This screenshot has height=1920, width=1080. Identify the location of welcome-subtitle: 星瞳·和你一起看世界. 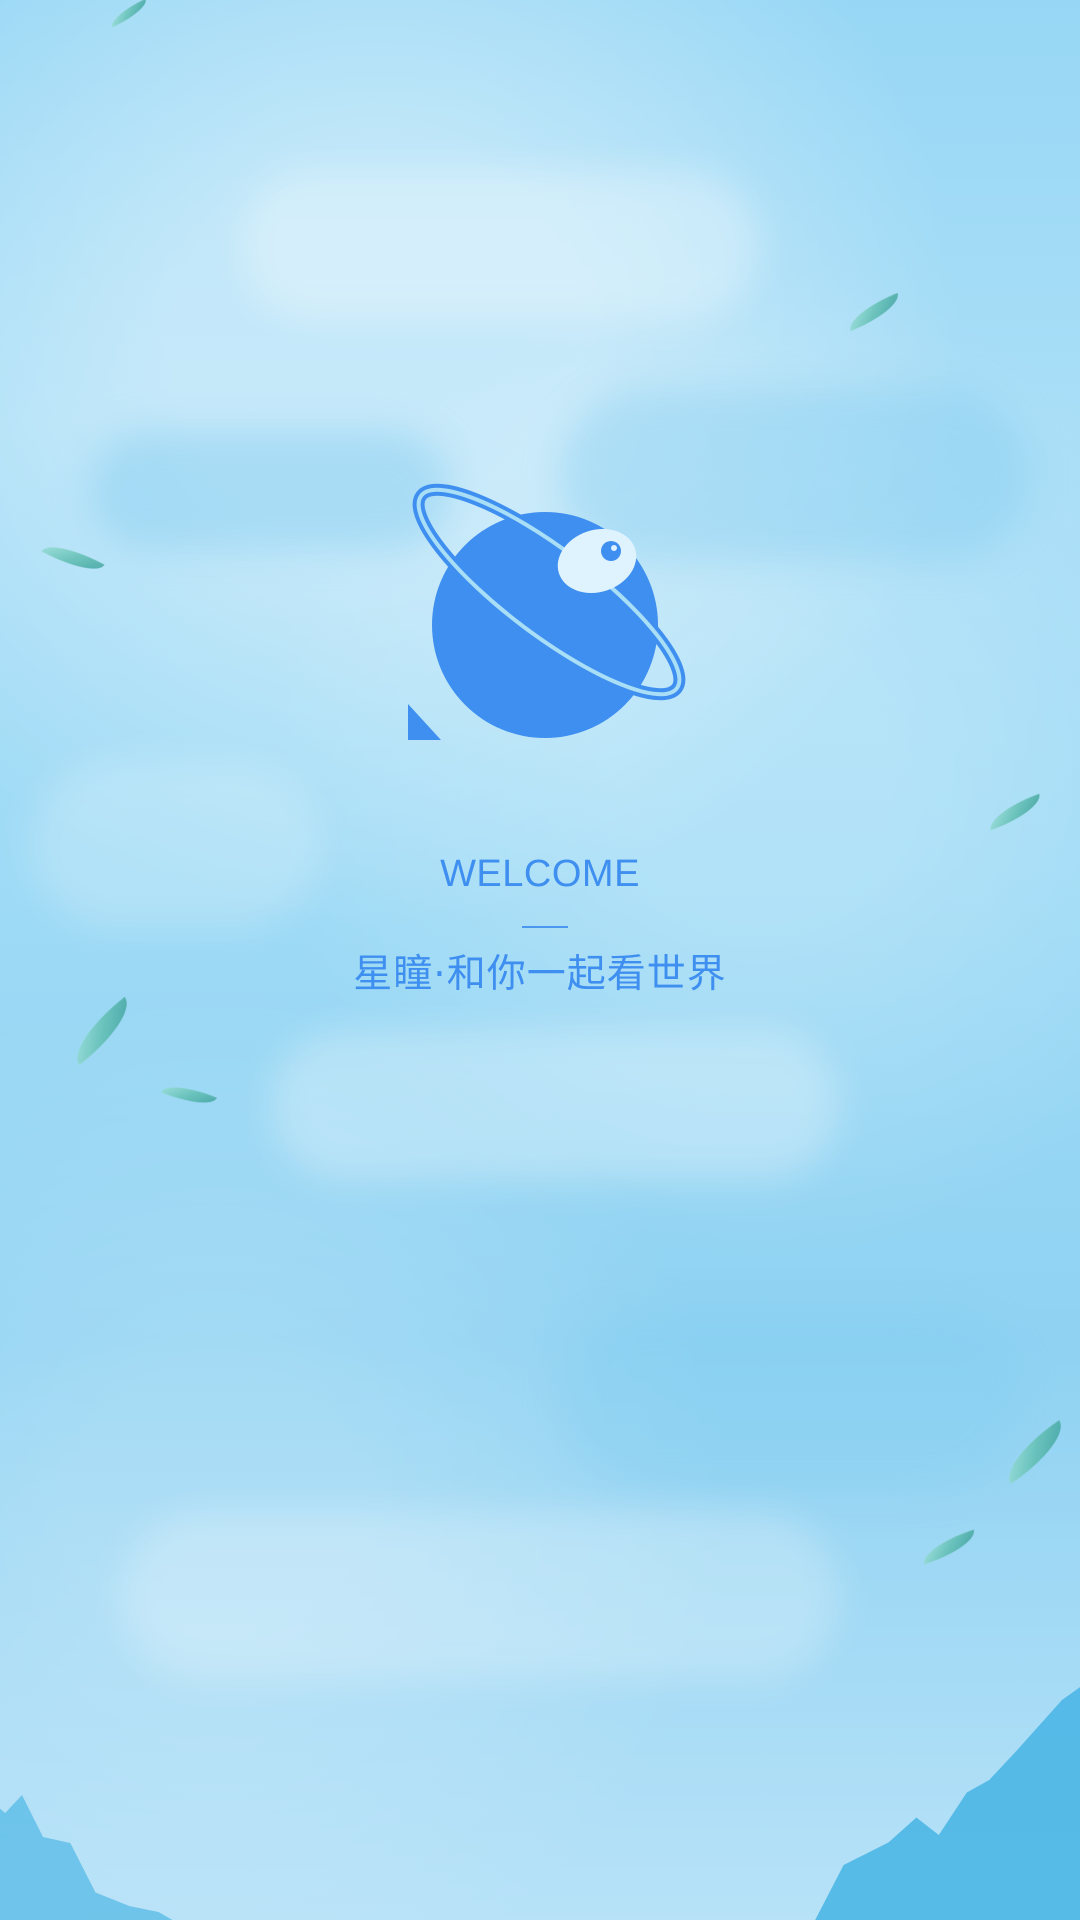
(540, 974).